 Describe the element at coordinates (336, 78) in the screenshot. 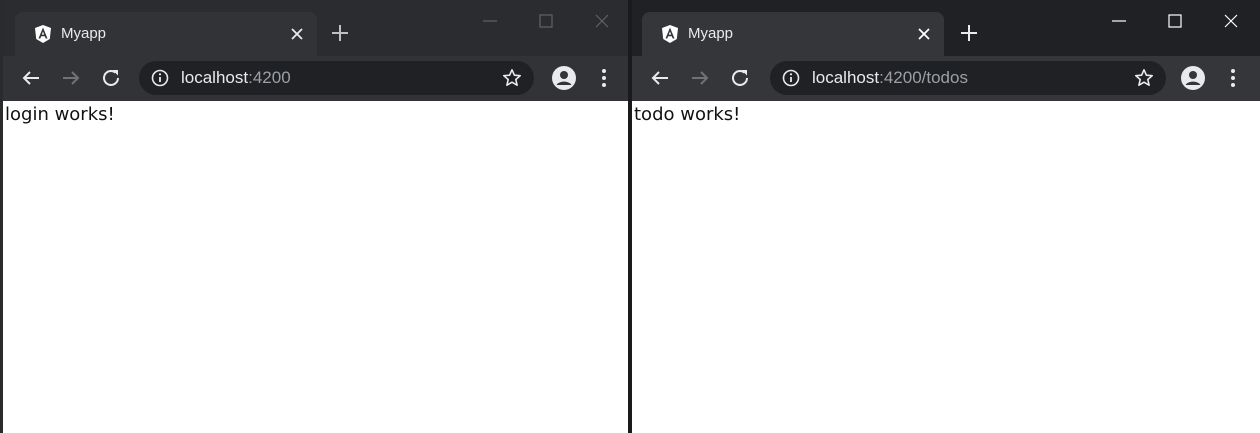

I see `address-bar: localhost:4200` at that location.